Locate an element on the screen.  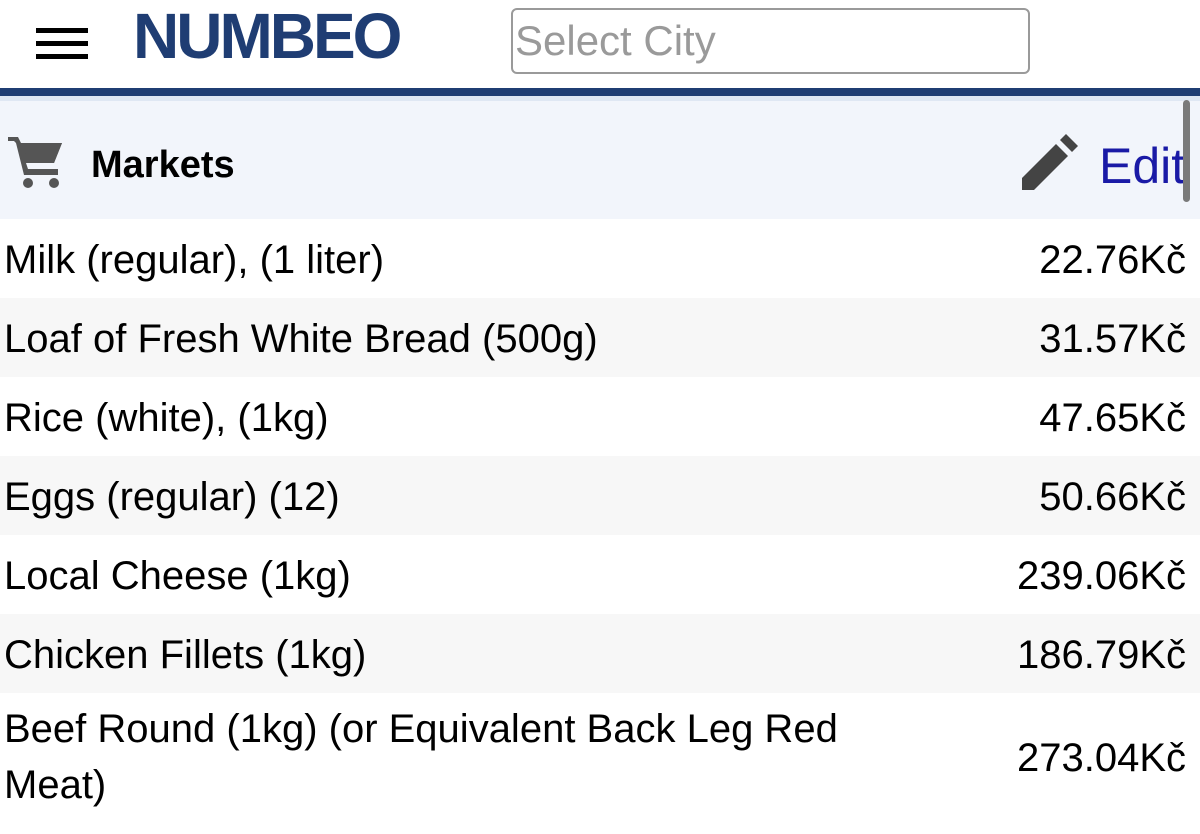
numbeo-logo: NUMBEO is located at coordinates (267, 36).